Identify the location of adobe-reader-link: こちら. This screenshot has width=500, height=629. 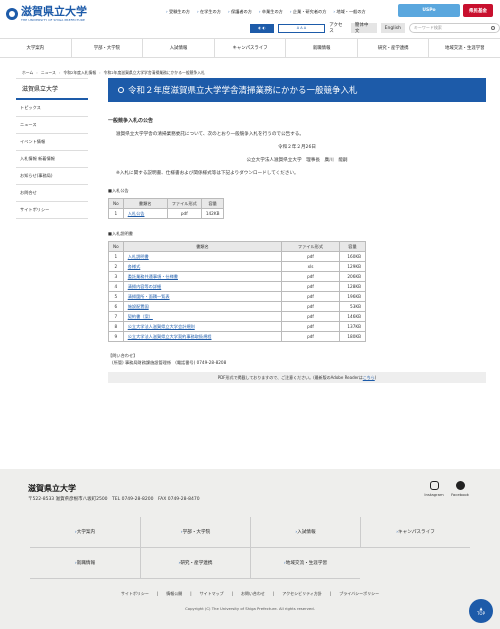
(369, 378).